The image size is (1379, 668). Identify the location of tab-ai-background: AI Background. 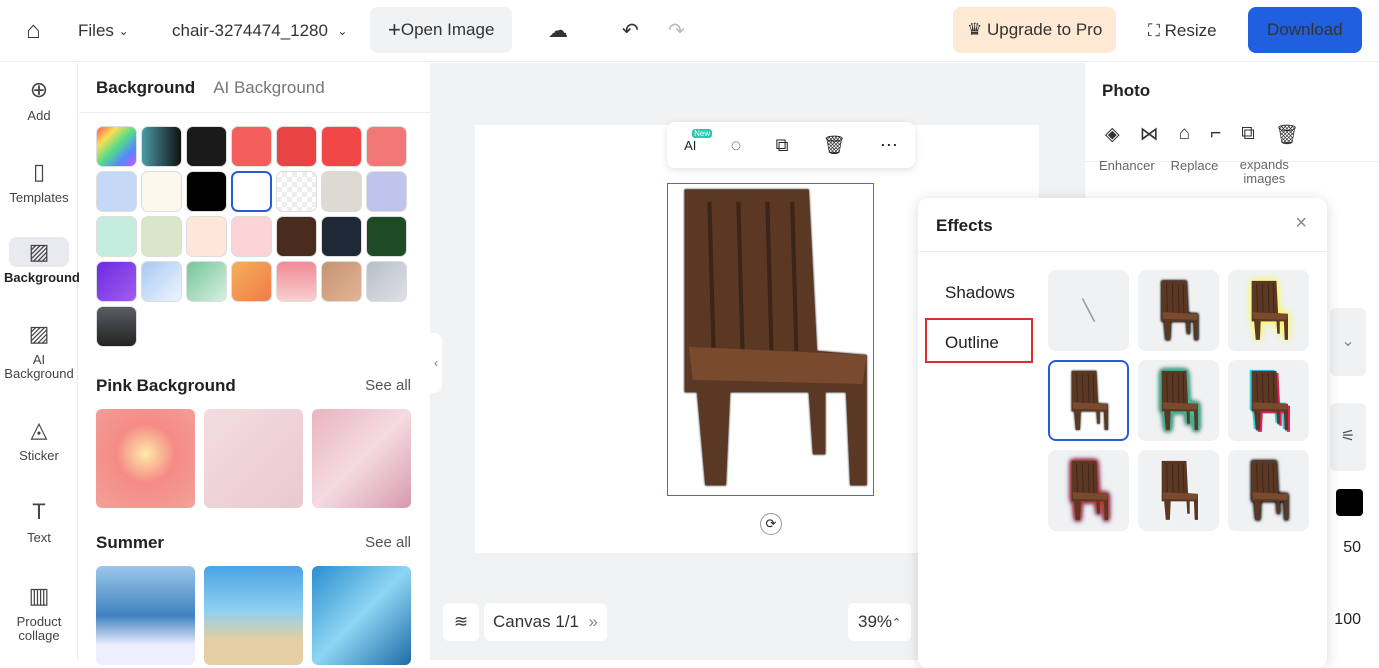
(269, 88).